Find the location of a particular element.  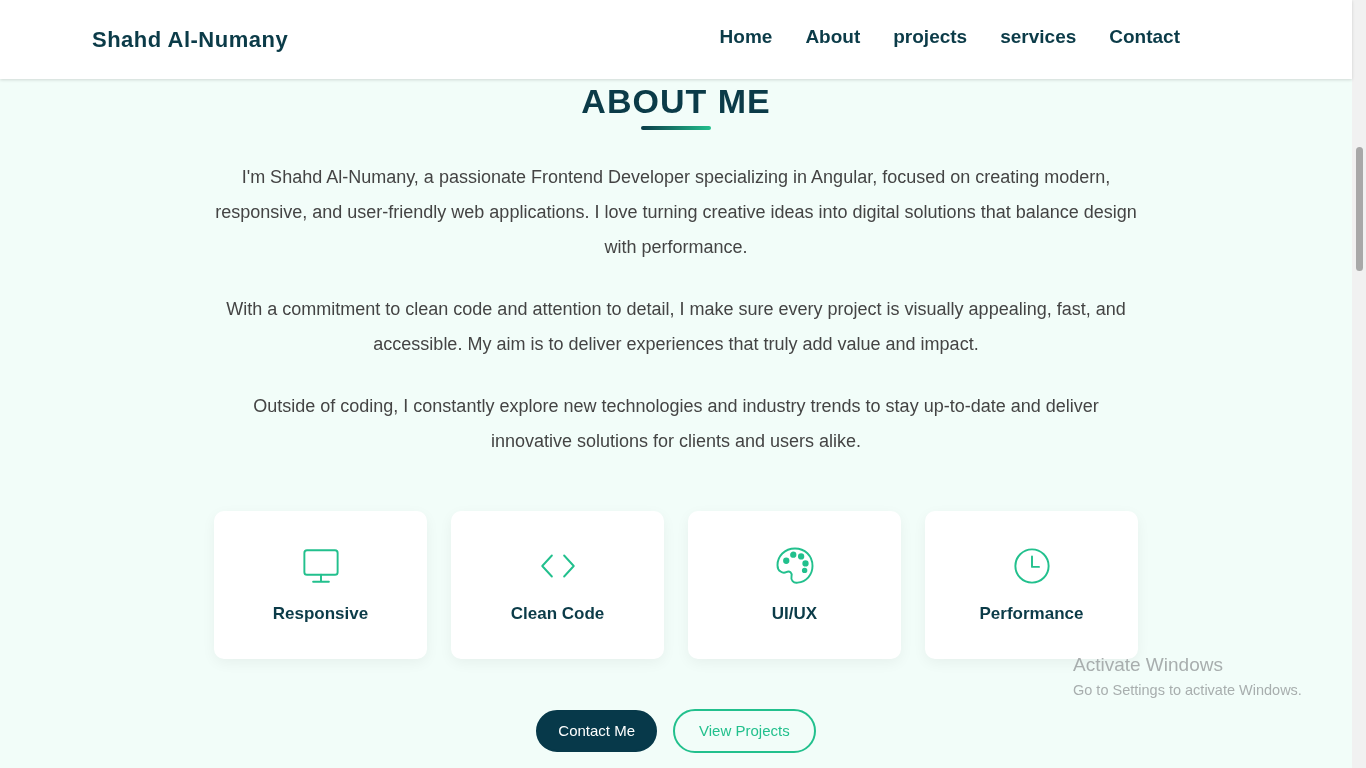

nav-link: About is located at coordinates (833, 37).